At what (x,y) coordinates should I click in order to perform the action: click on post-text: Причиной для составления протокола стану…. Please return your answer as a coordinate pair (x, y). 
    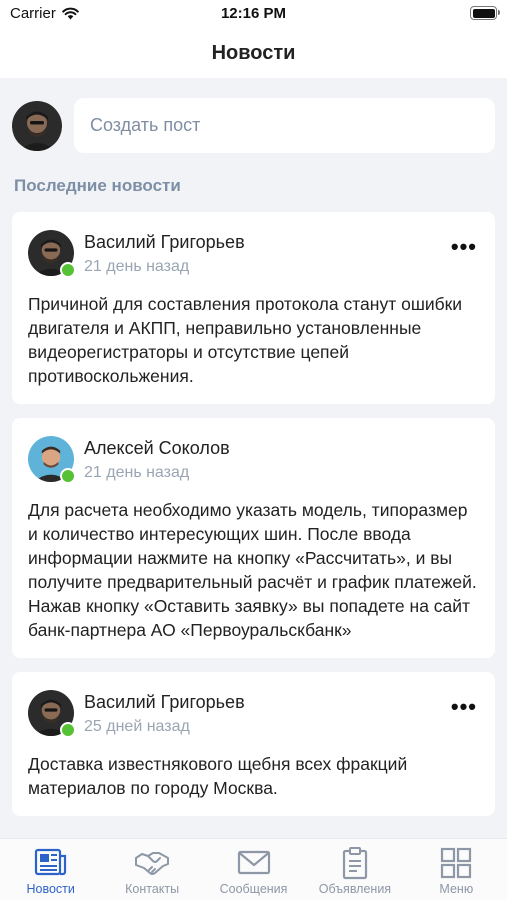
    Looking at the image, I should click on (245, 340).